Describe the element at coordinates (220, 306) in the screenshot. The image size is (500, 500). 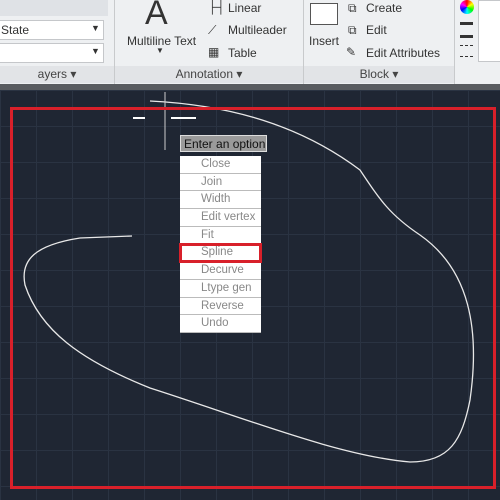
I see `menu-item-reverse: Reverse` at that location.